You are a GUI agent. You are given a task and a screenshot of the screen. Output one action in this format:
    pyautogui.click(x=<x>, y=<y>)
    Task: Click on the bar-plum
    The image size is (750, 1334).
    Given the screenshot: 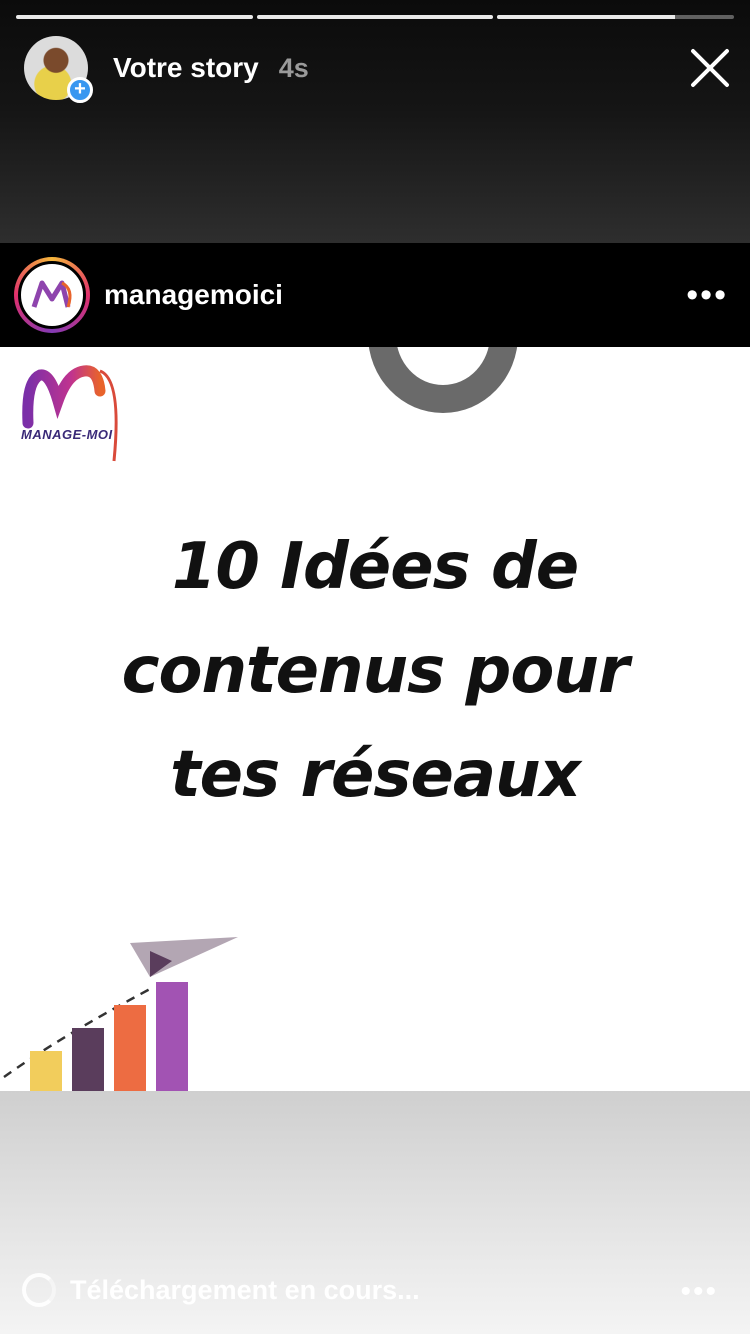 What is the action you would take?
    pyautogui.click(x=88, y=1059)
    